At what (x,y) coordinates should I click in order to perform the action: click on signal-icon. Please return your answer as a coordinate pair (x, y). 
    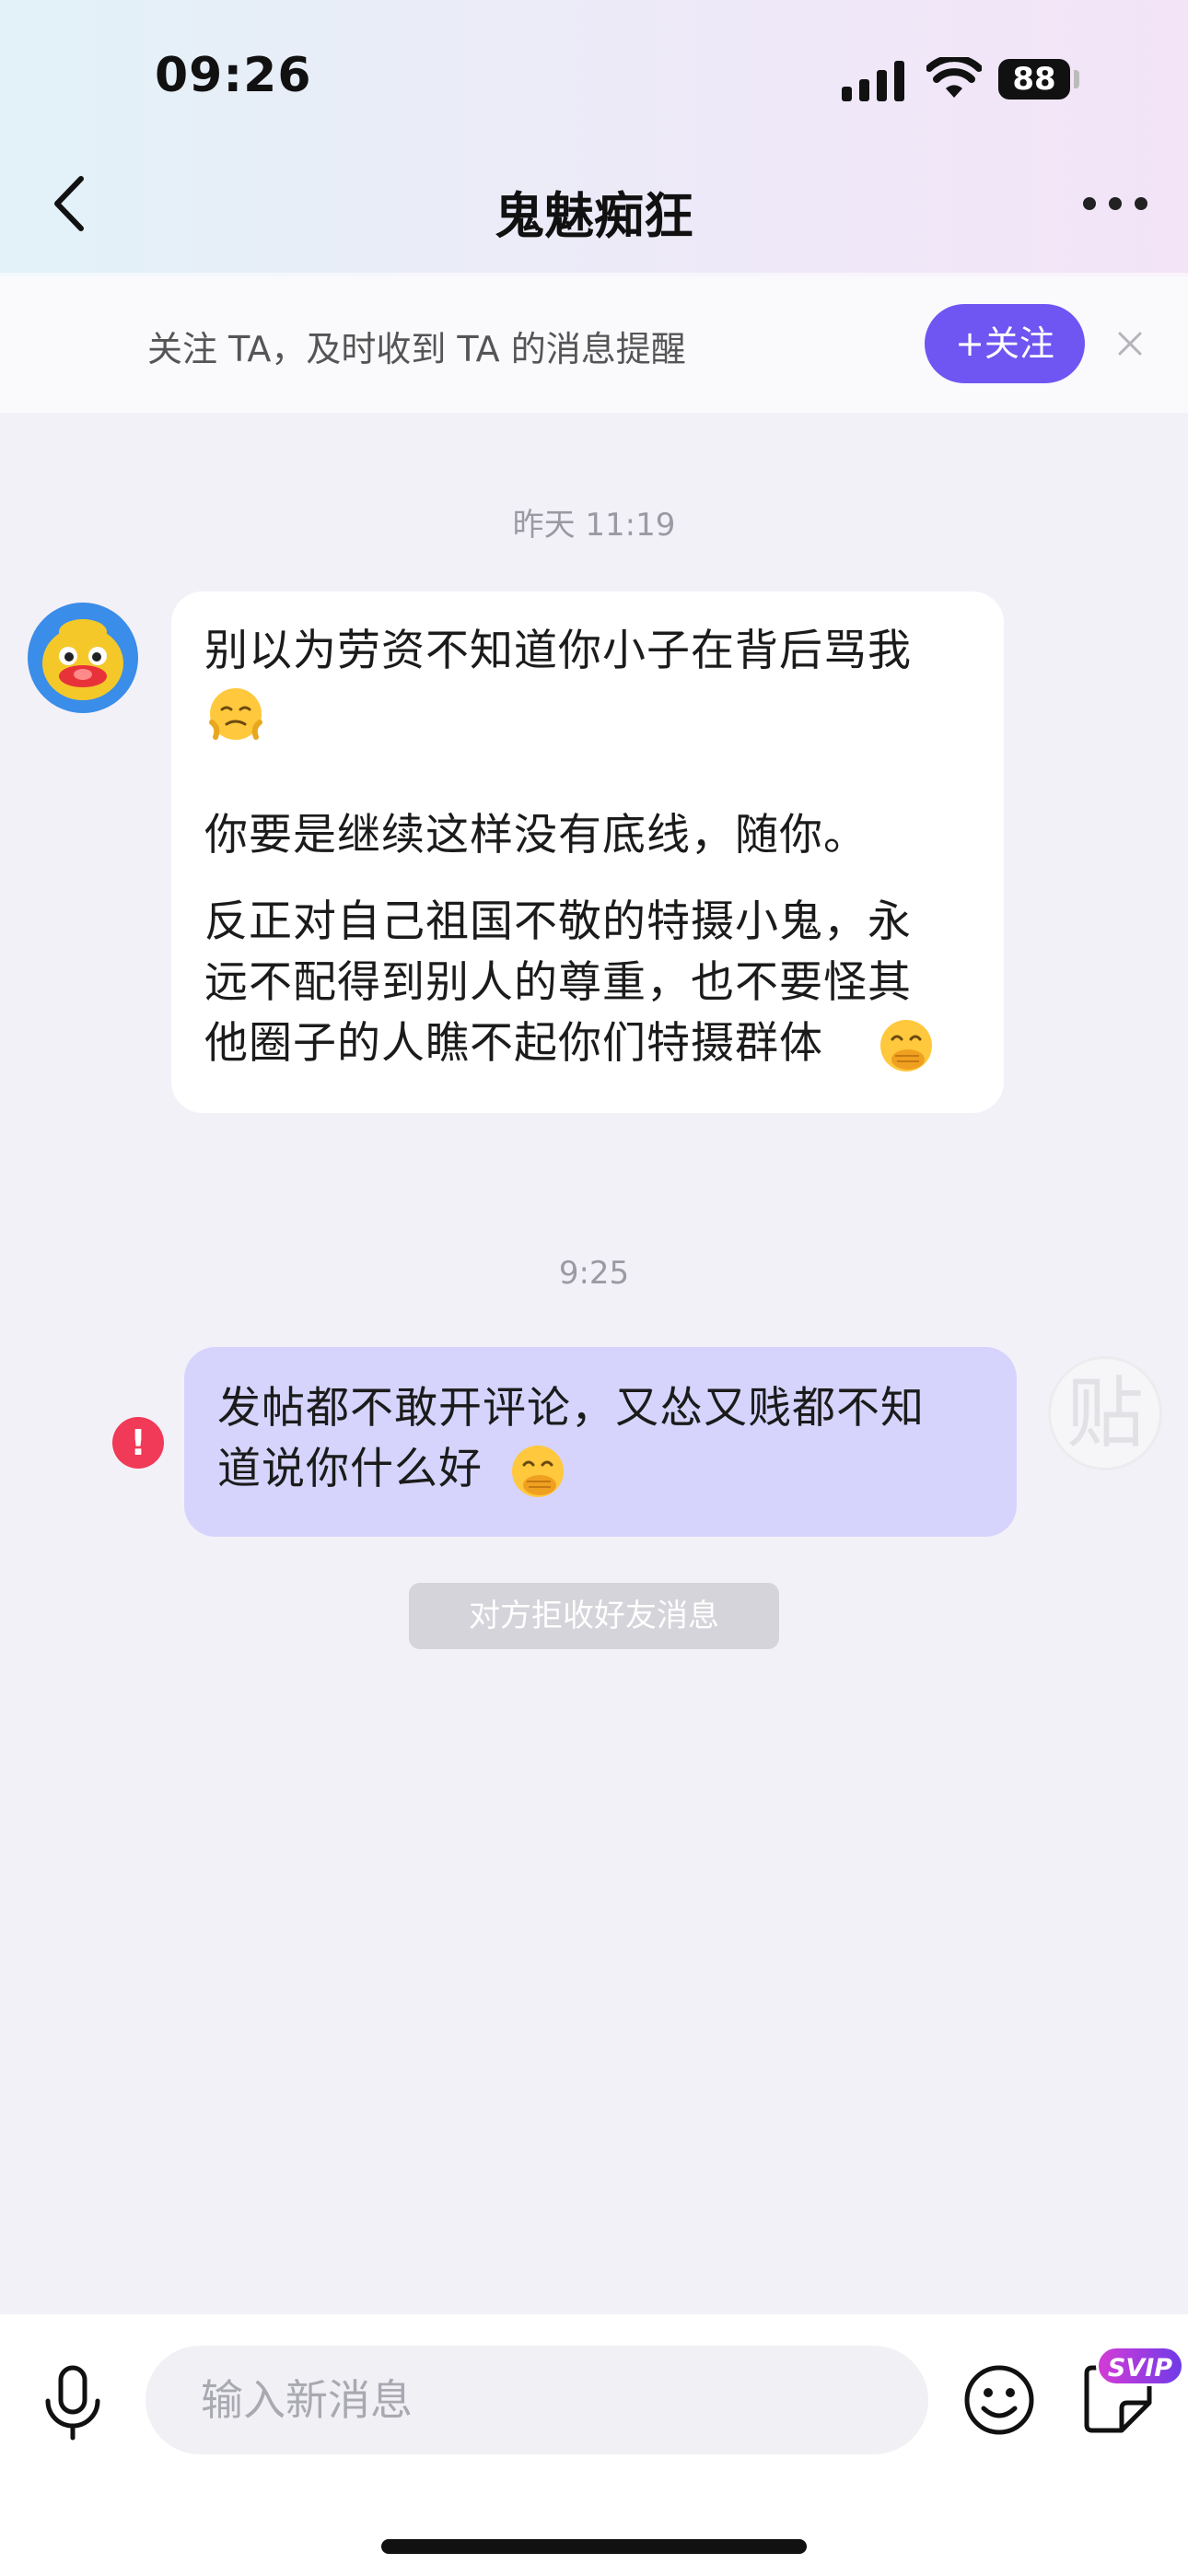
    Looking at the image, I should click on (873, 81).